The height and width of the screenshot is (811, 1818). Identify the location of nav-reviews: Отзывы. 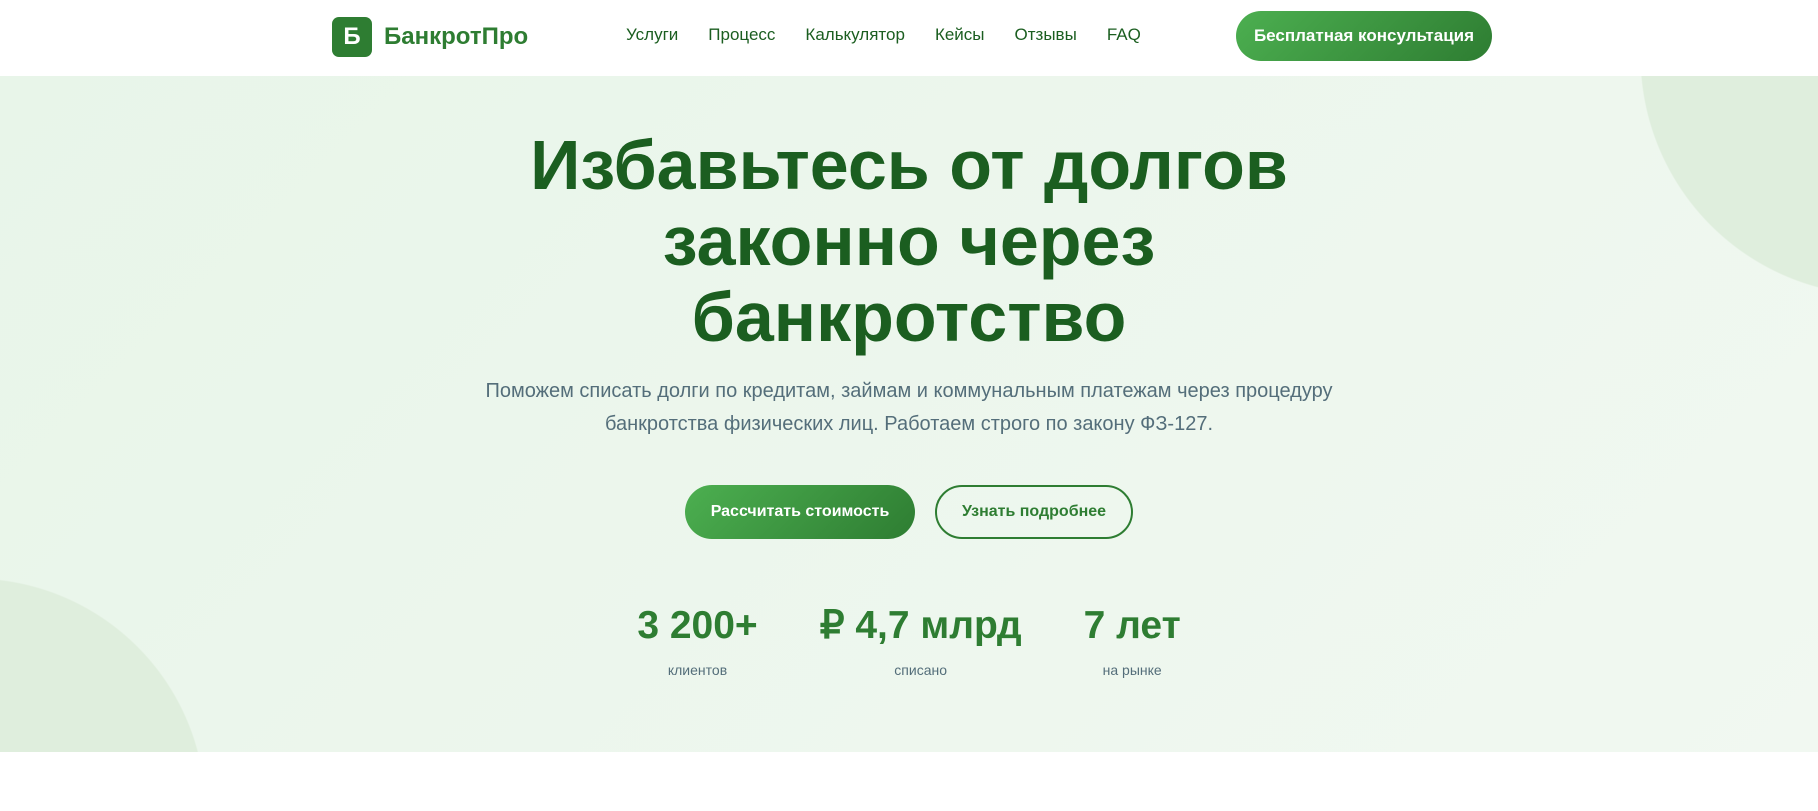
(1046, 35).